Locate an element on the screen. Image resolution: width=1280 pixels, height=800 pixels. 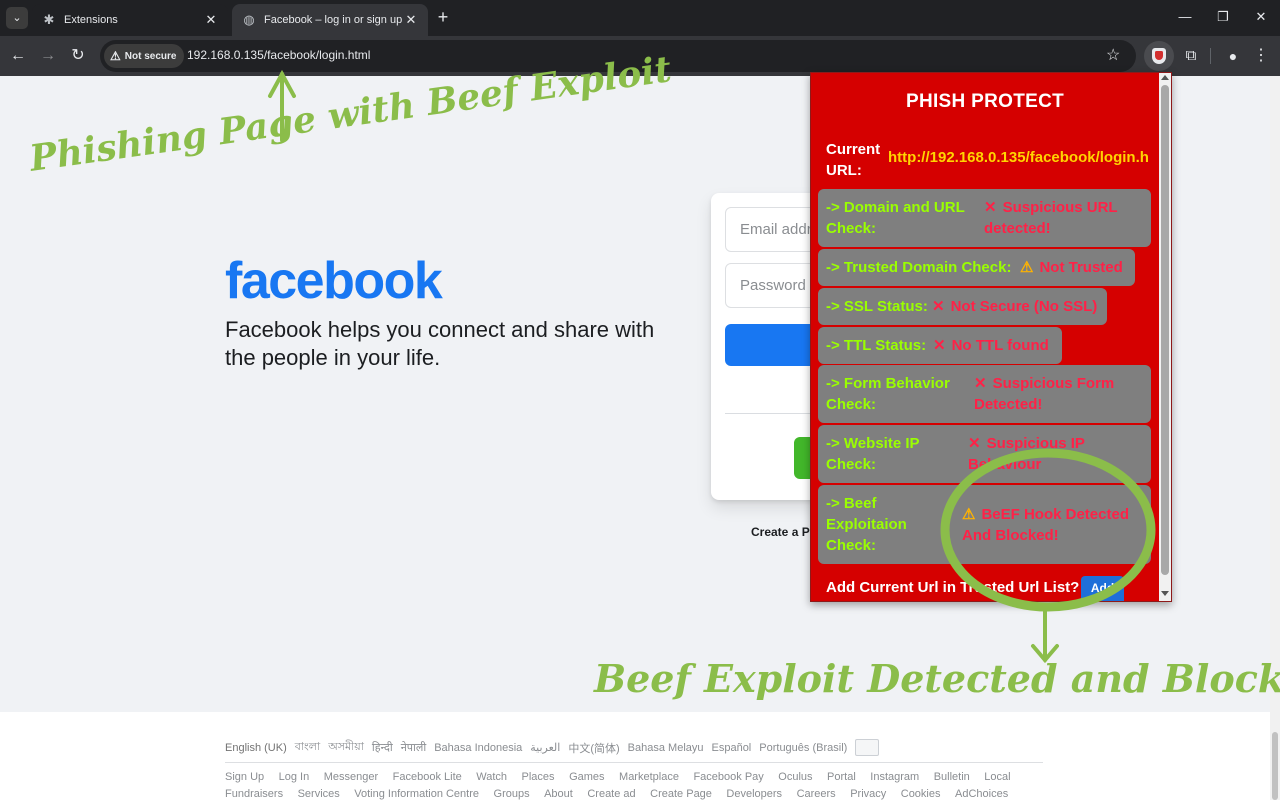
new-tab-button: + is located at coordinates (443, 17).